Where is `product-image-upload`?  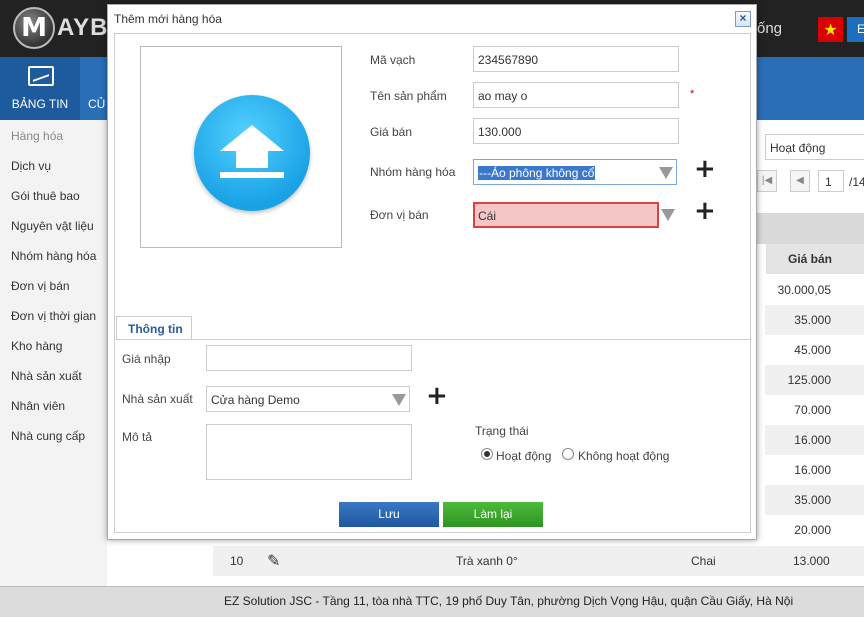 product-image-upload is located at coordinates (241, 147).